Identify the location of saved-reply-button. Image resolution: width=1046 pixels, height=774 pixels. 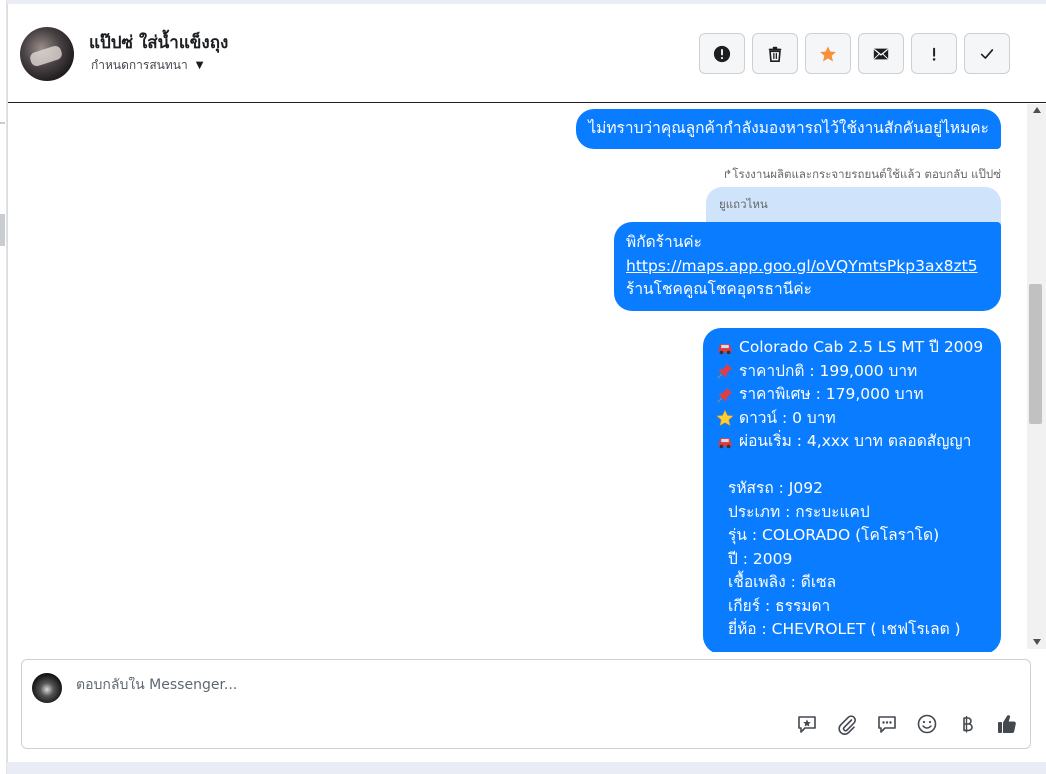
(807, 724).